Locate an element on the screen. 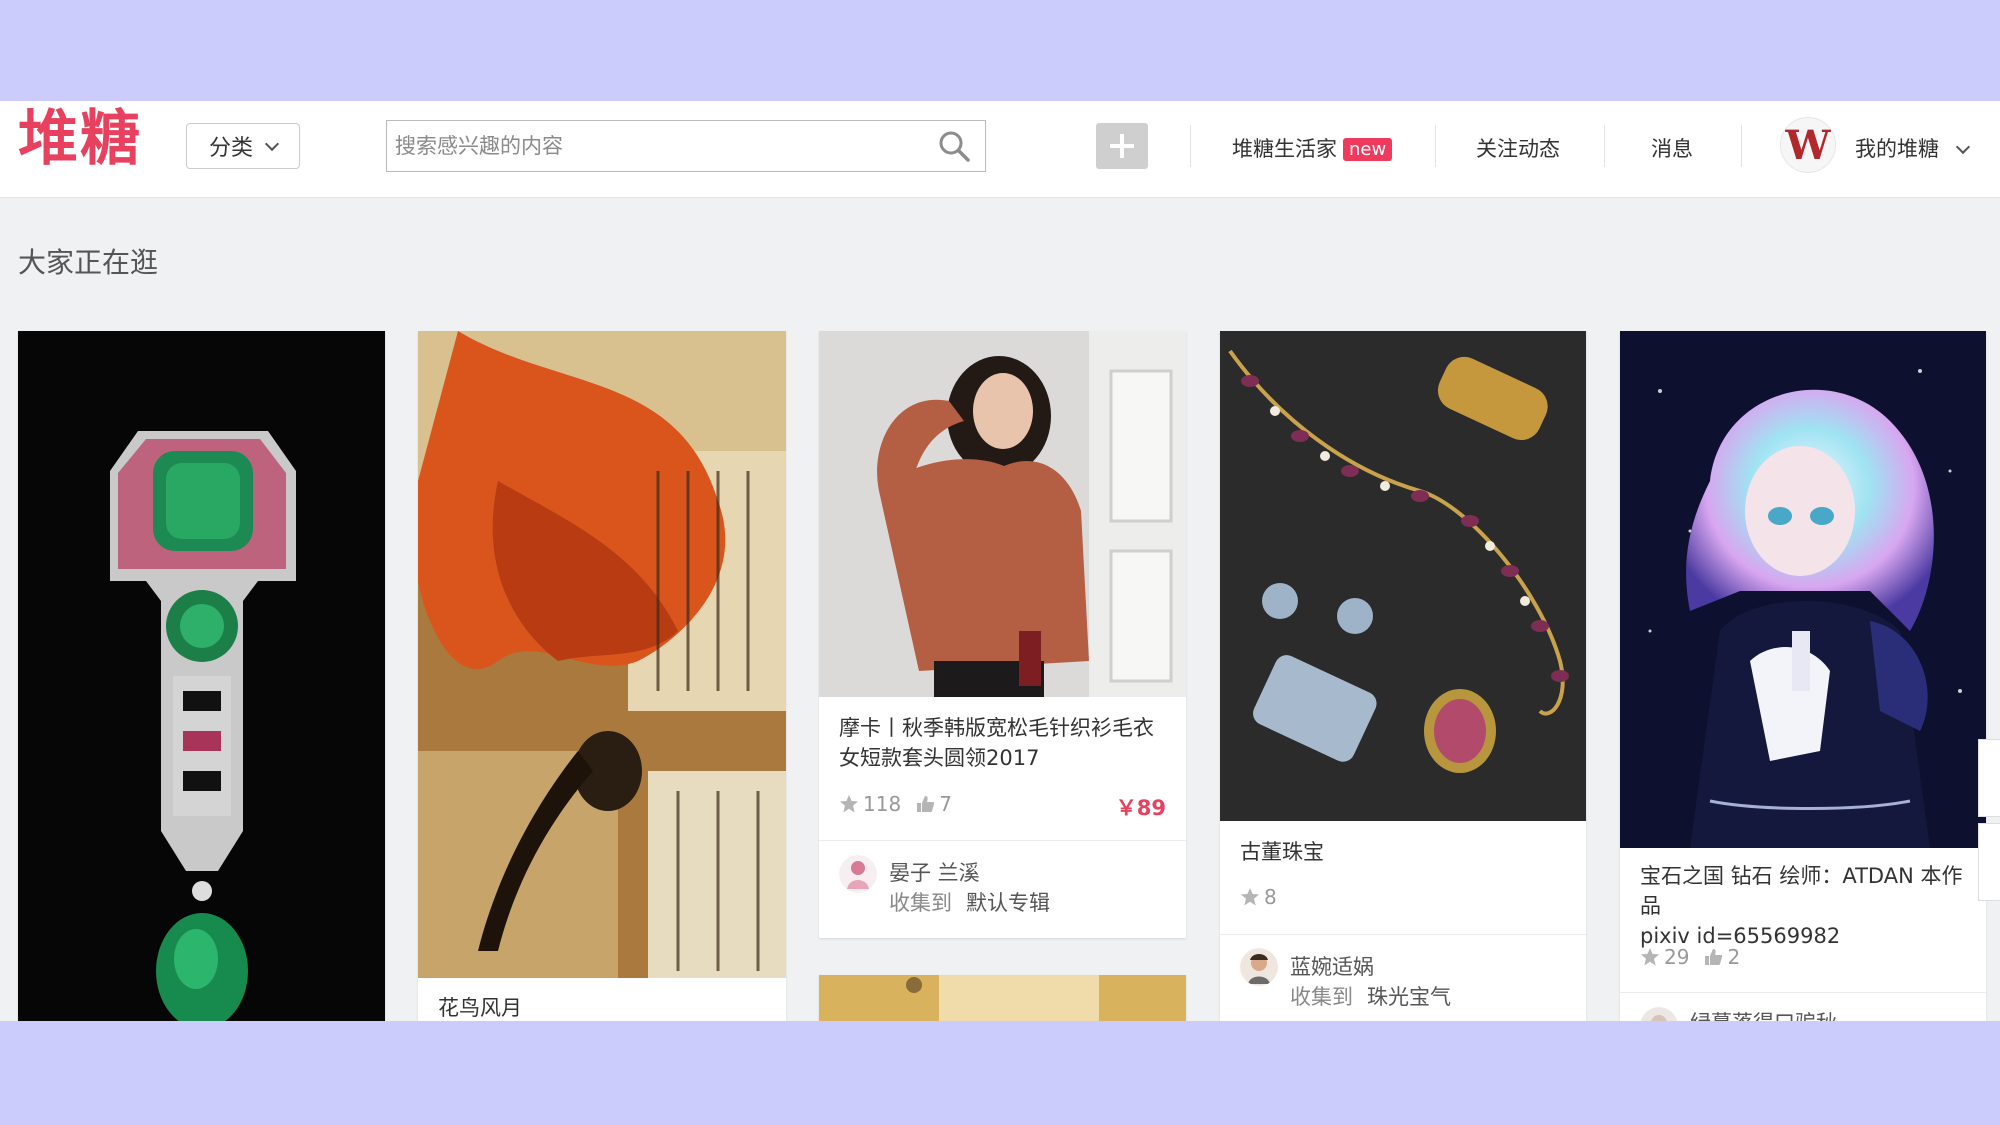 The height and width of the screenshot is (1125, 2000). nav-my-duitang: 我的堆糖 is located at coordinates (1912, 148).